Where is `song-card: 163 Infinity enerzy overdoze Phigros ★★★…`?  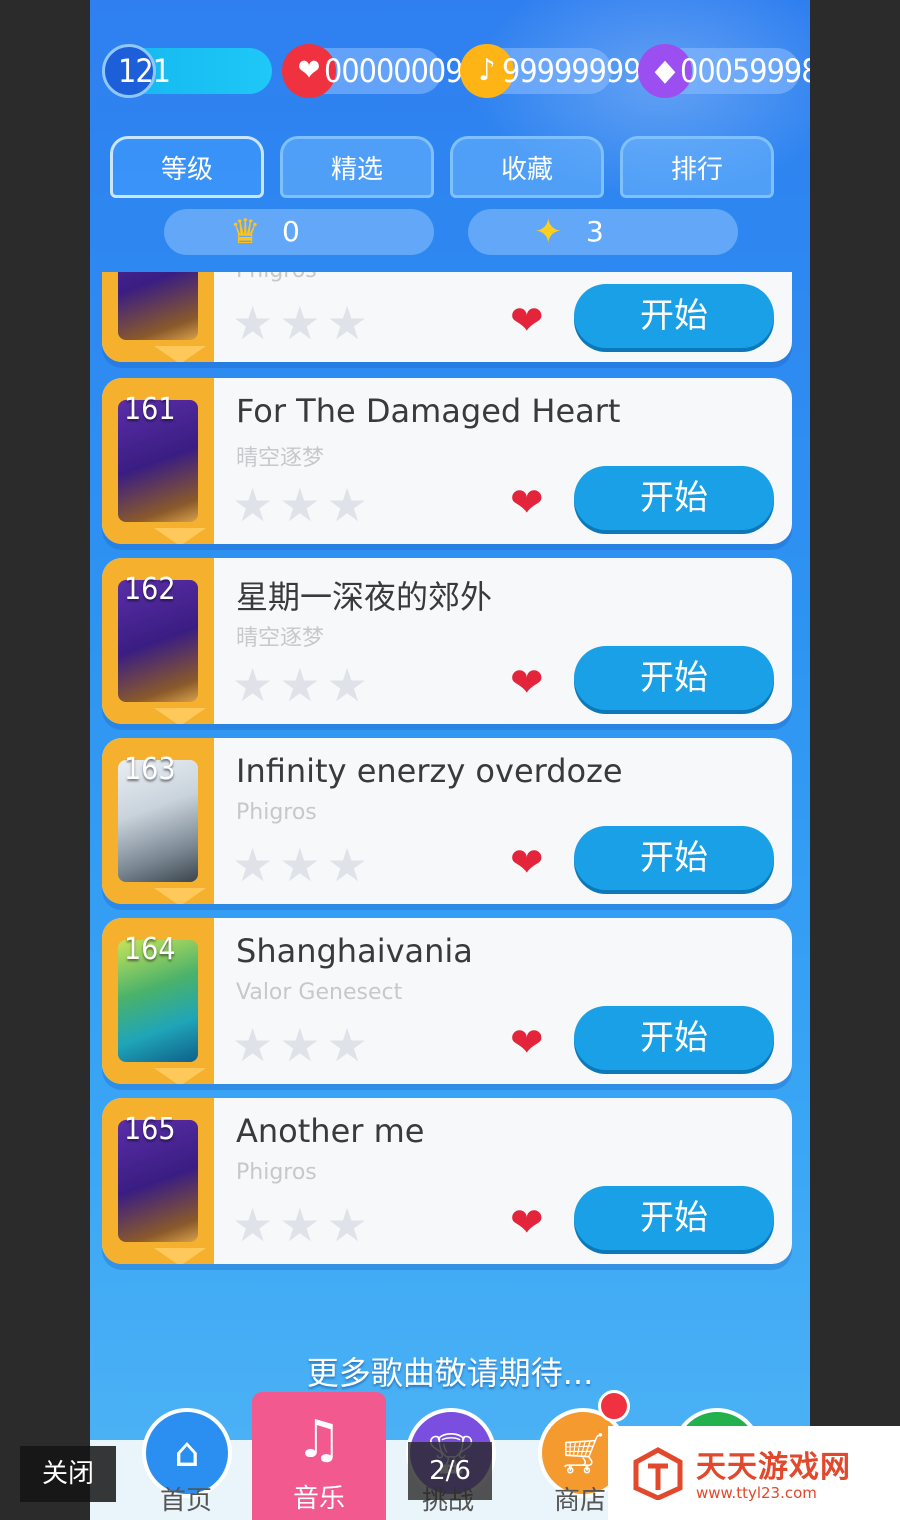
song-card: 163 Infinity enerzy overdoze Phigros ★★★… is located at coordinates (447, 821).